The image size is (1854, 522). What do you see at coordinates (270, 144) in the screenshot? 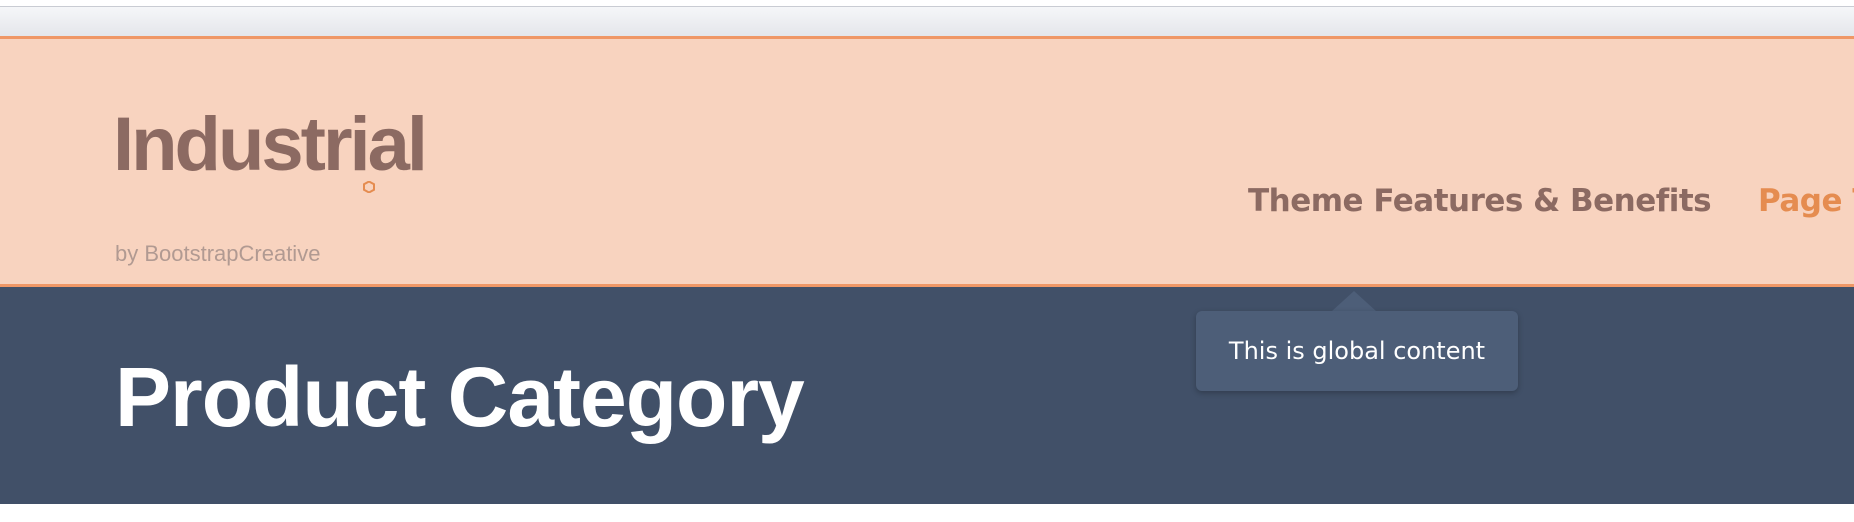
I see `logo-wordmark: Industrial` at bounding box center [270, 144].